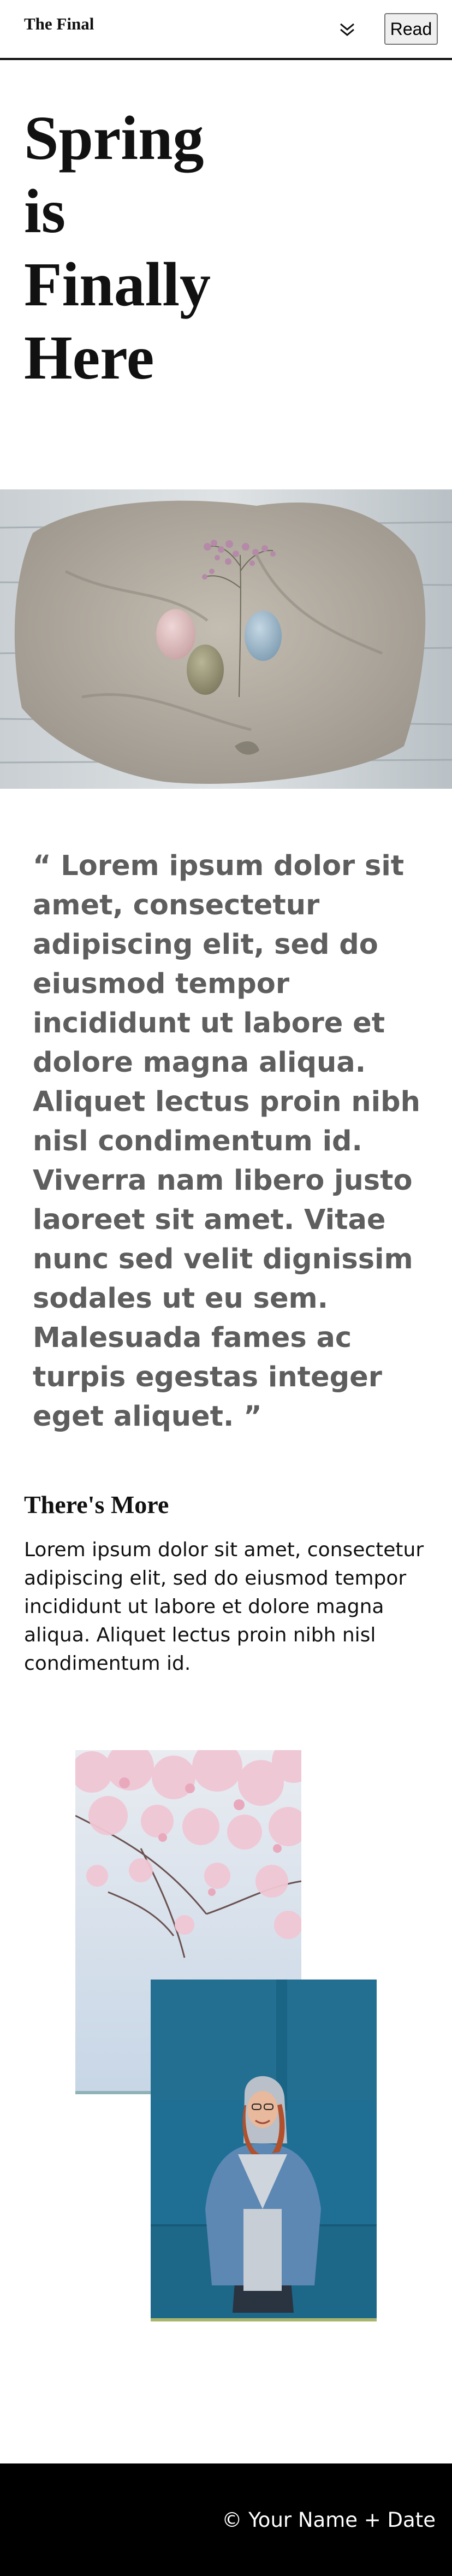 This screenshot has width=452, height=2576. What do you see at coordinates (59, 24) in the screenshot?
I see `brand-title: The Final` at bounding box center [59, 24].